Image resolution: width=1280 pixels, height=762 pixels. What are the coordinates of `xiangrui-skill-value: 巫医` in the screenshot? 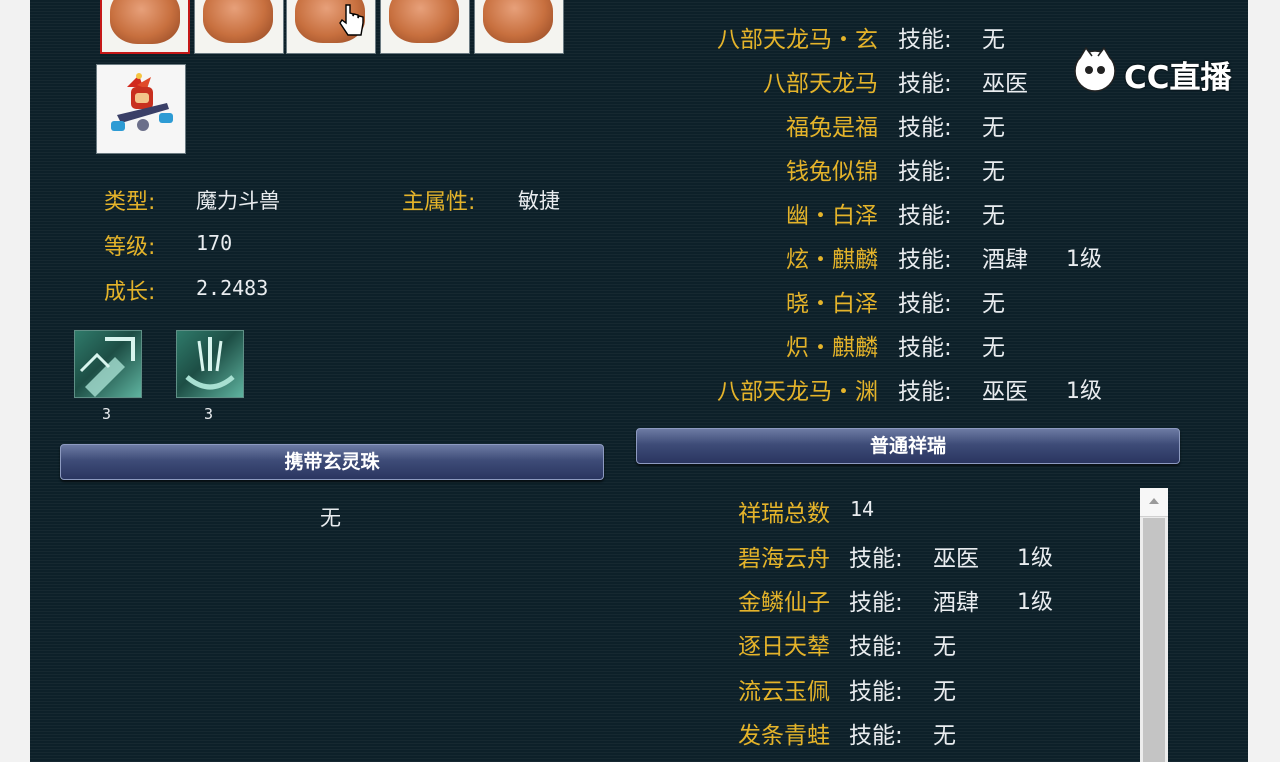 It's located at (956, 559).